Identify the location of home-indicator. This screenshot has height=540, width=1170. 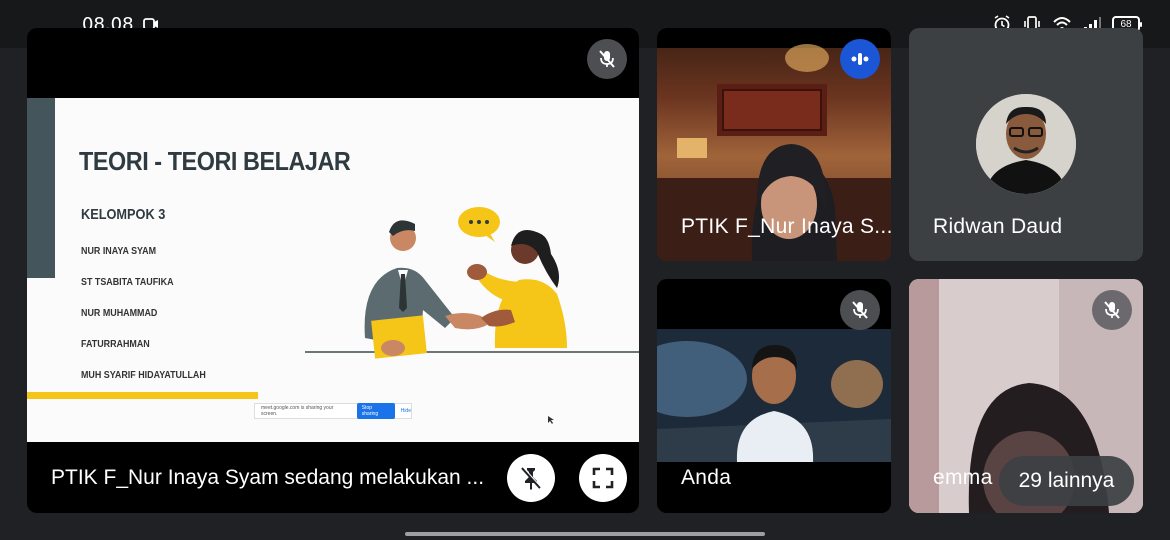
(585, 534).